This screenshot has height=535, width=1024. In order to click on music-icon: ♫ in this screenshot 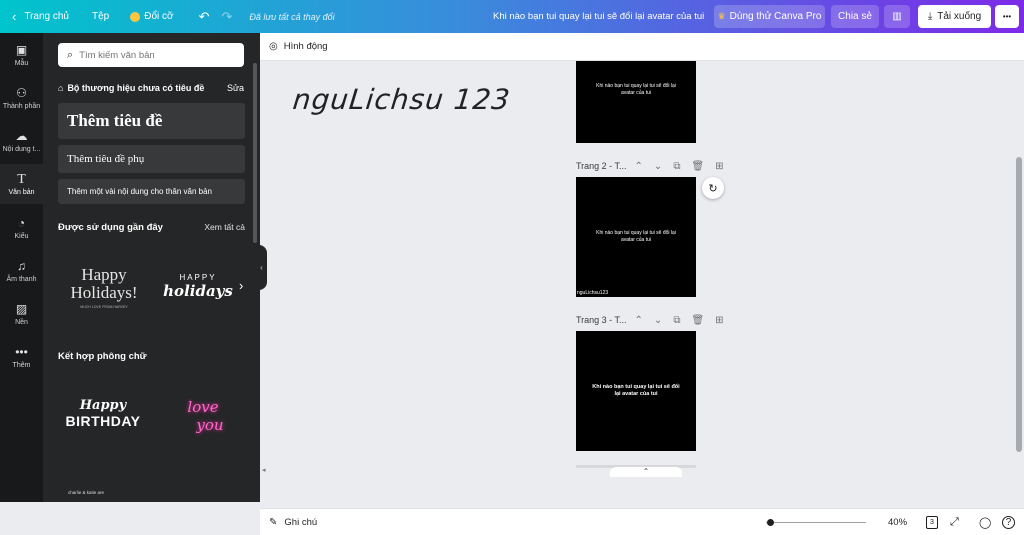, I will do `click(21, 265)`.